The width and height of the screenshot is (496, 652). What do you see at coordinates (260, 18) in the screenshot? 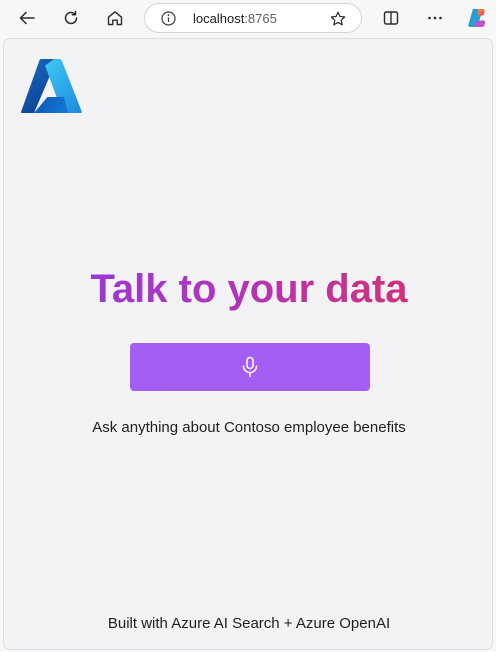
I see `url-port: :8765` at bounding box center [260, 18].